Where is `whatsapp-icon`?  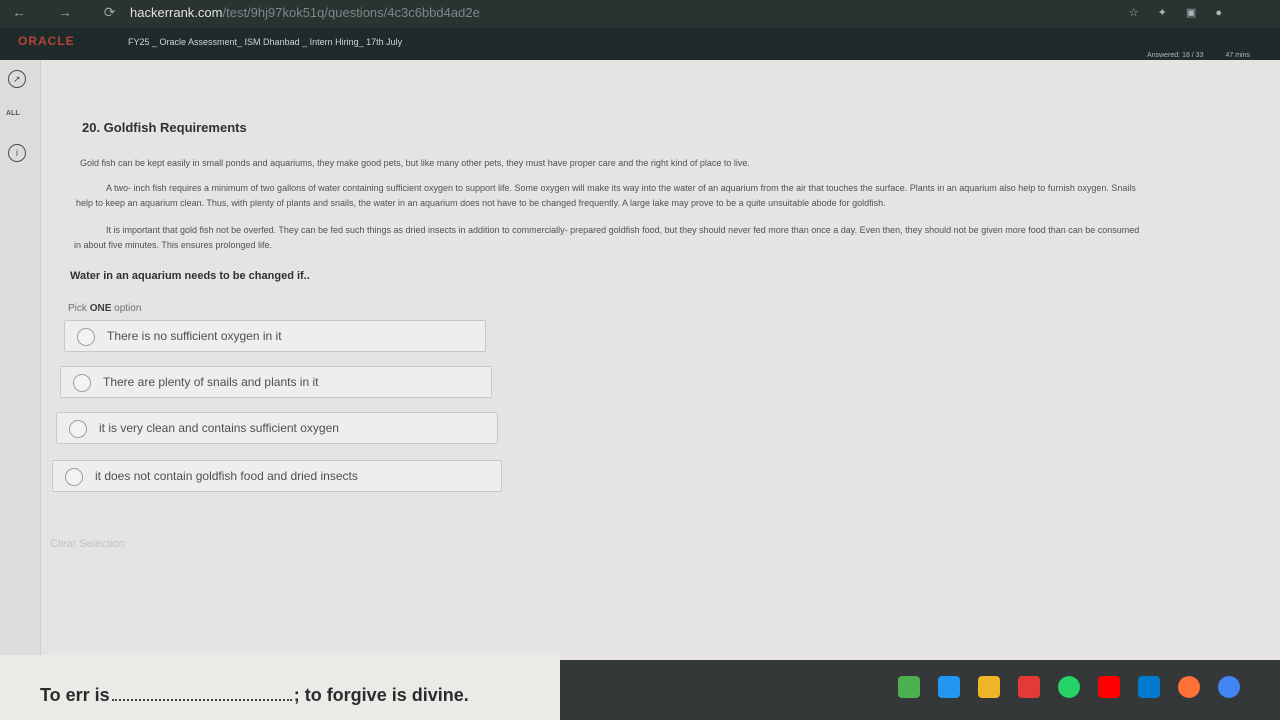
whatsapp-icon is located at coordinates (1069, 687).